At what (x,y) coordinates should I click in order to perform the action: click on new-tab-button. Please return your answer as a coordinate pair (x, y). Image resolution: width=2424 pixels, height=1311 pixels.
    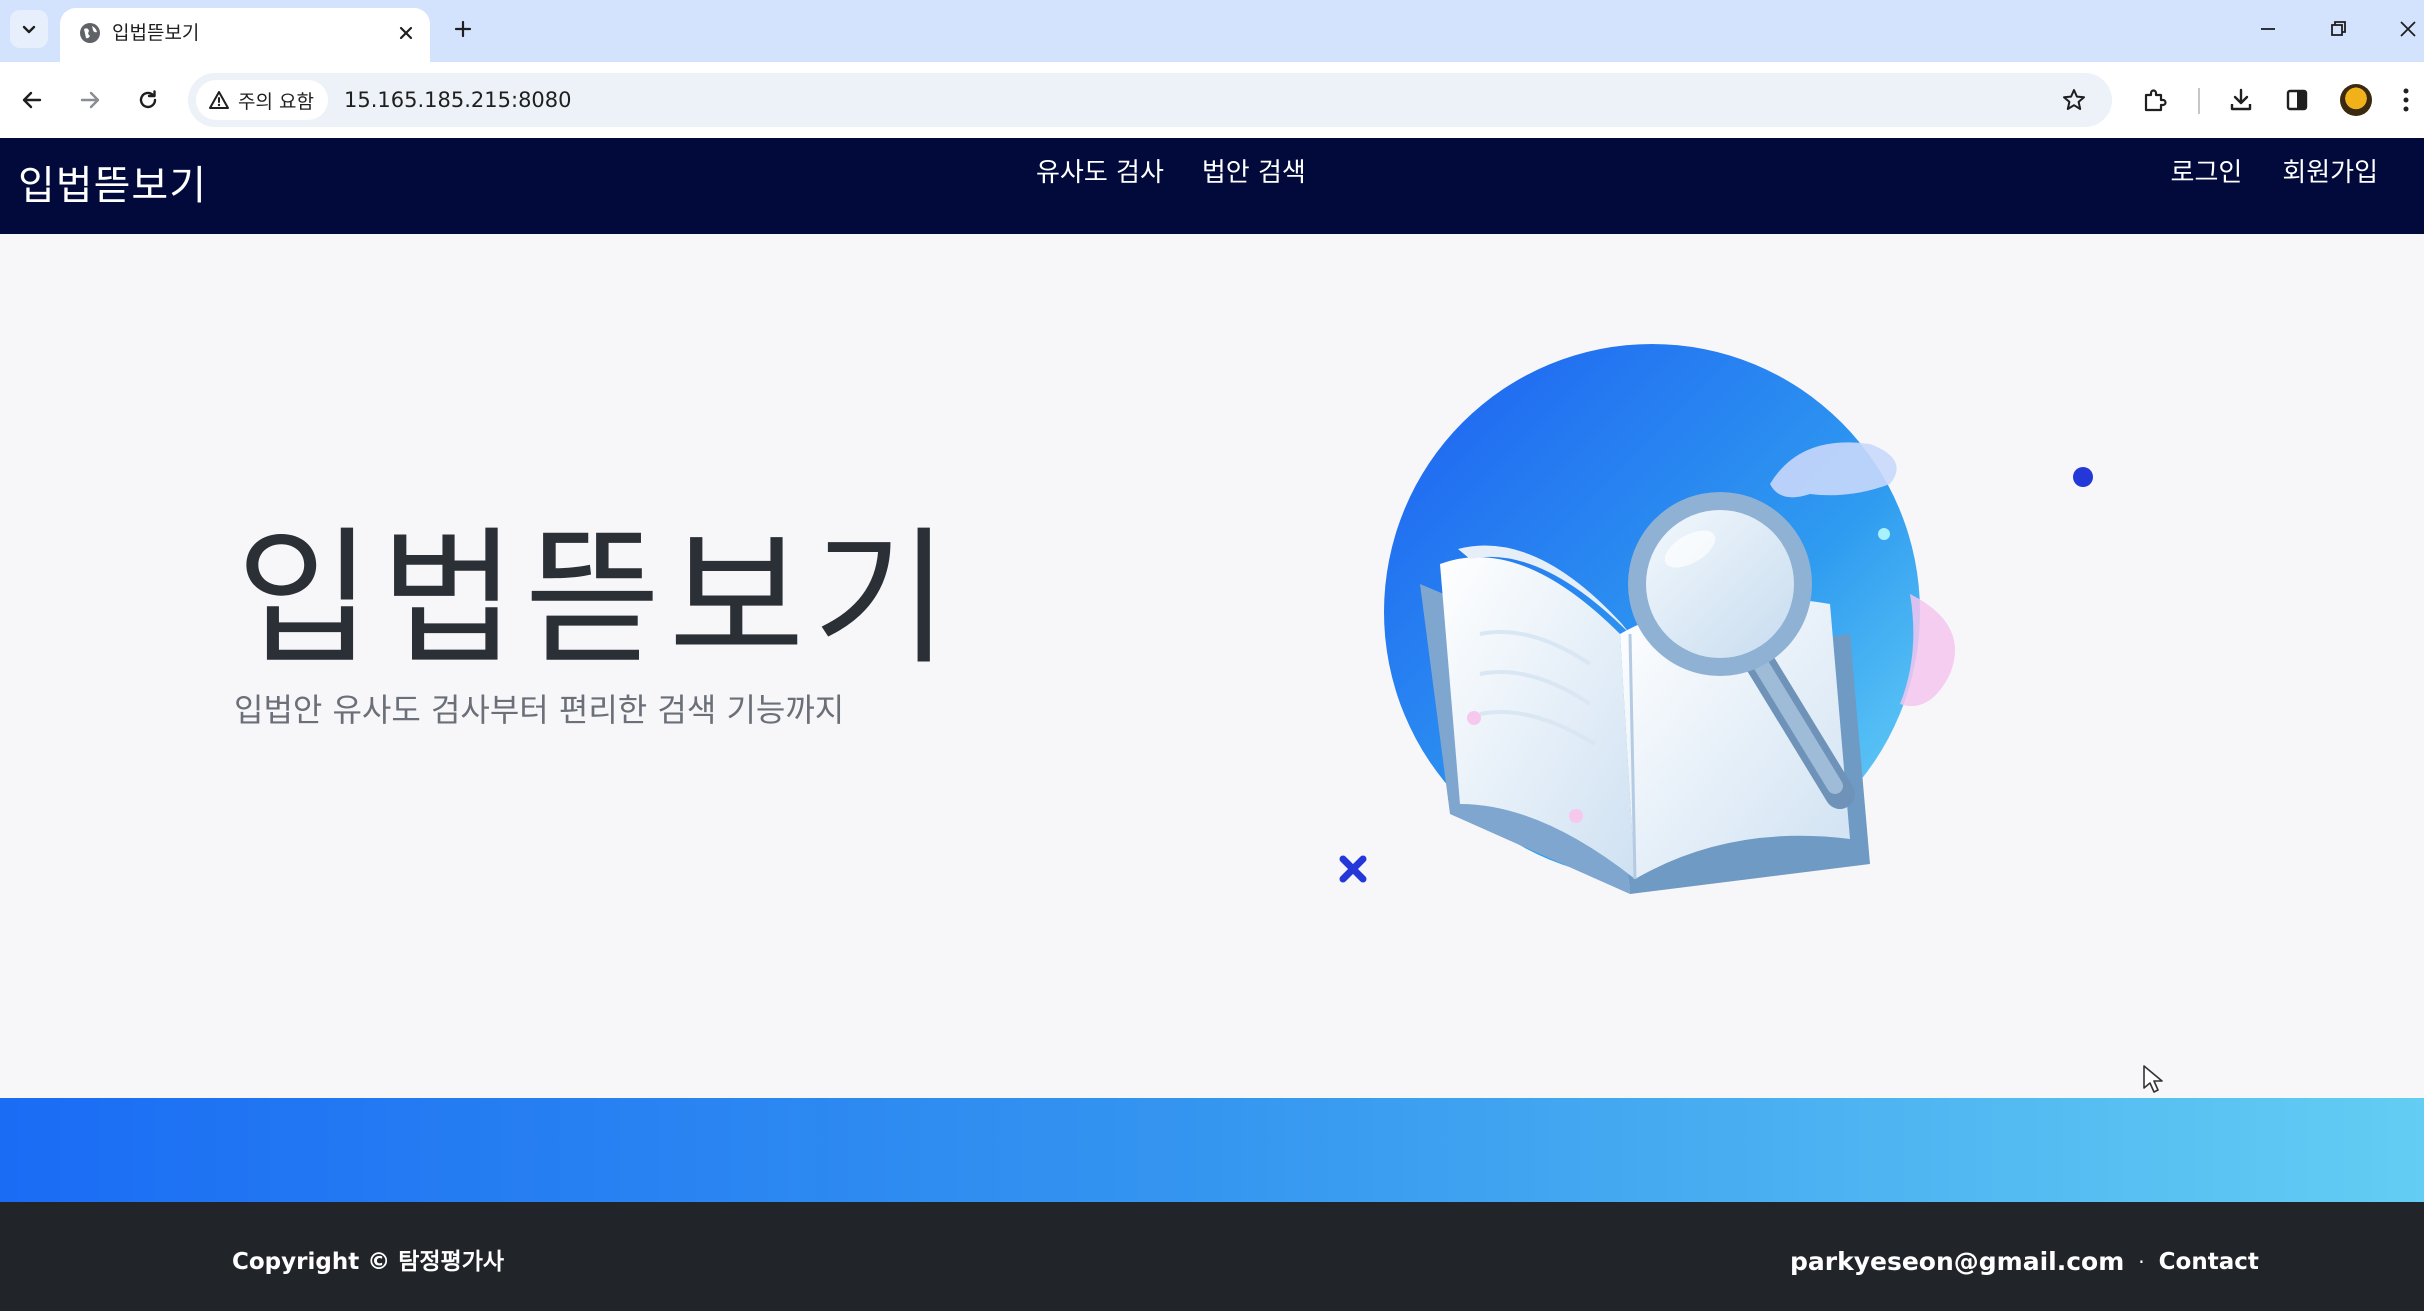
    Looking at the image, I should click on (463, 29).